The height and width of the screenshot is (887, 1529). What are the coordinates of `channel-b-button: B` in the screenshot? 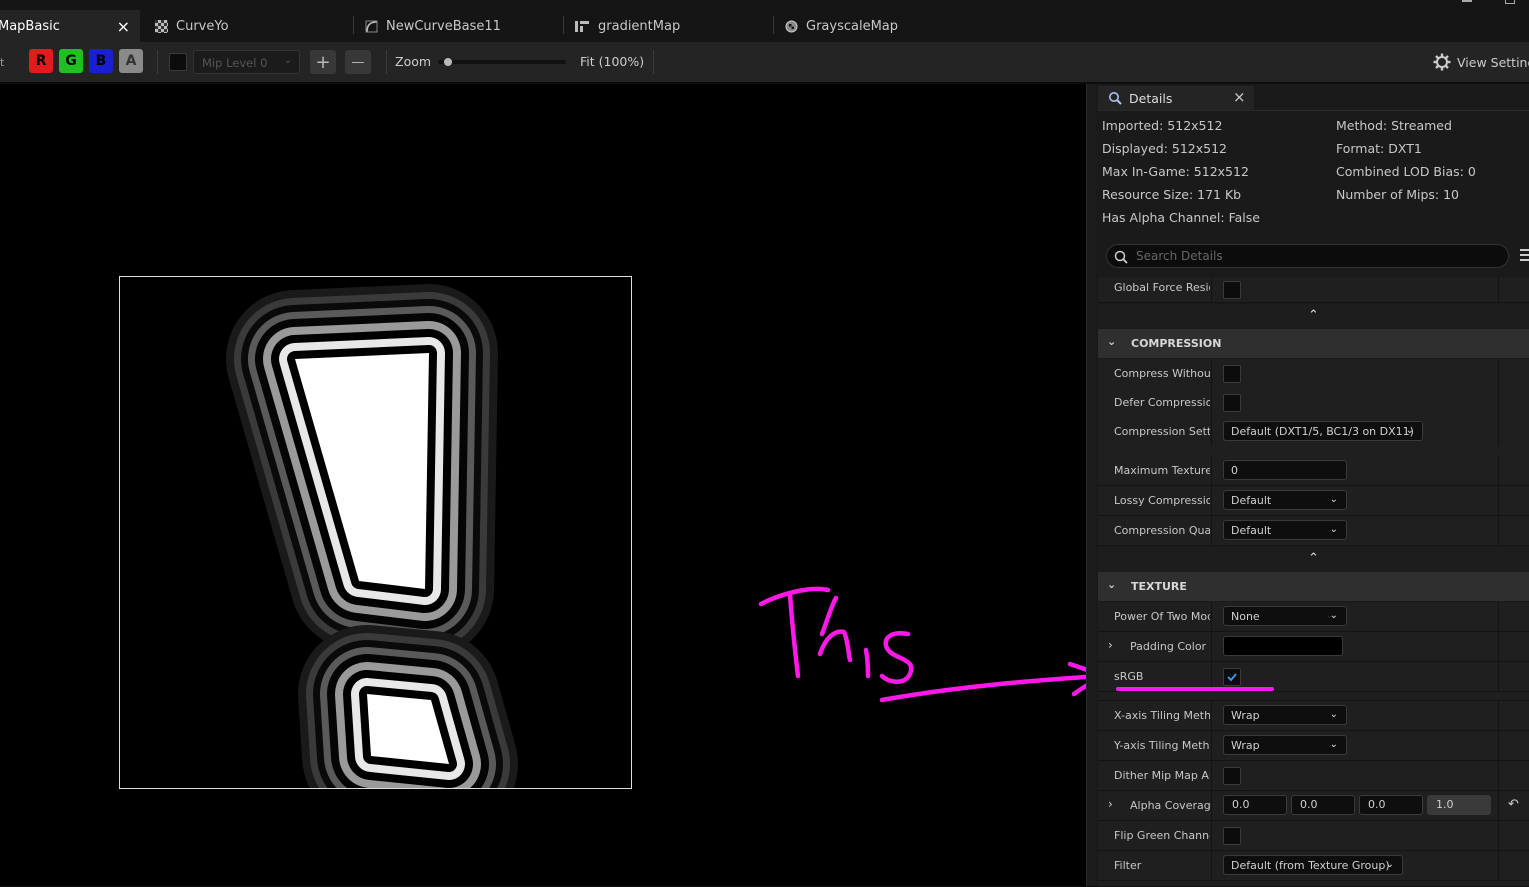 It's located at (101, 61).